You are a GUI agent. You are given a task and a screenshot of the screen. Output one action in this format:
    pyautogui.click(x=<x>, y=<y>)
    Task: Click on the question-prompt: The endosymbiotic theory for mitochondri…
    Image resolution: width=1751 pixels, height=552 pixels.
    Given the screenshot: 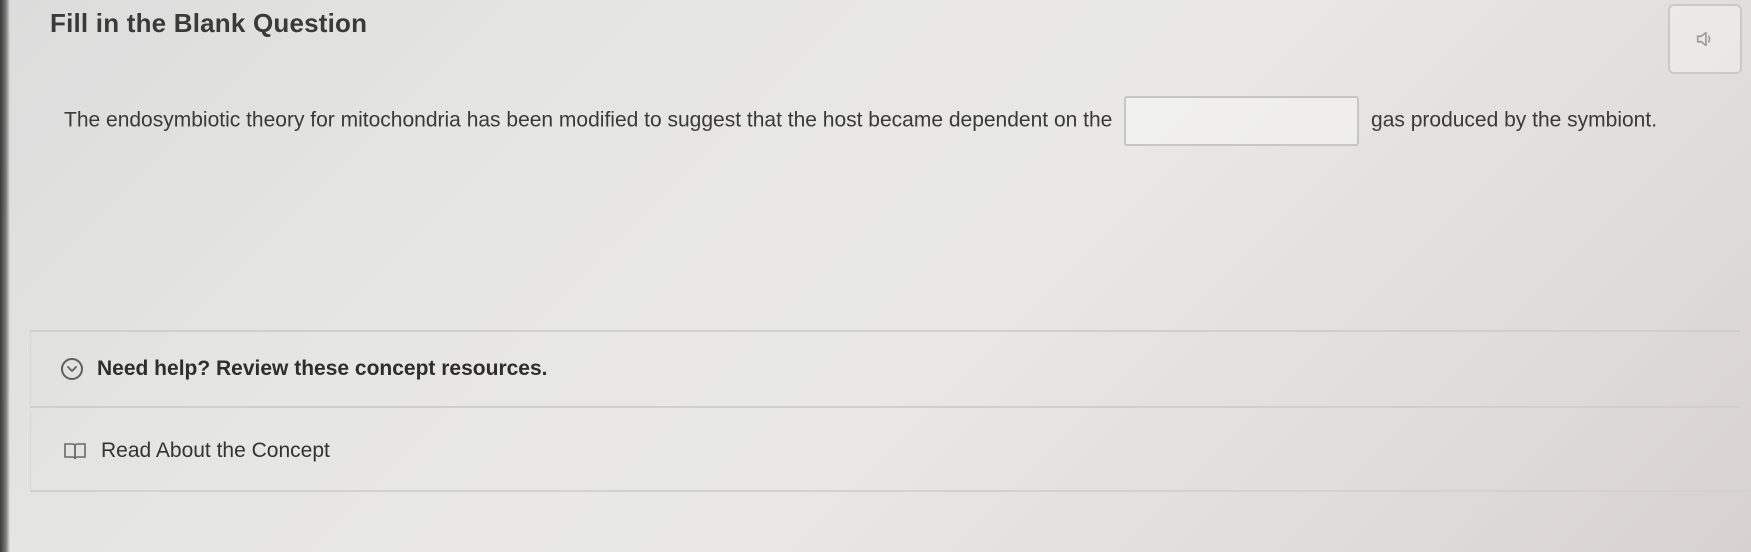 What is the action you would take?
    pyautogui.click(x=884, y=121)
    